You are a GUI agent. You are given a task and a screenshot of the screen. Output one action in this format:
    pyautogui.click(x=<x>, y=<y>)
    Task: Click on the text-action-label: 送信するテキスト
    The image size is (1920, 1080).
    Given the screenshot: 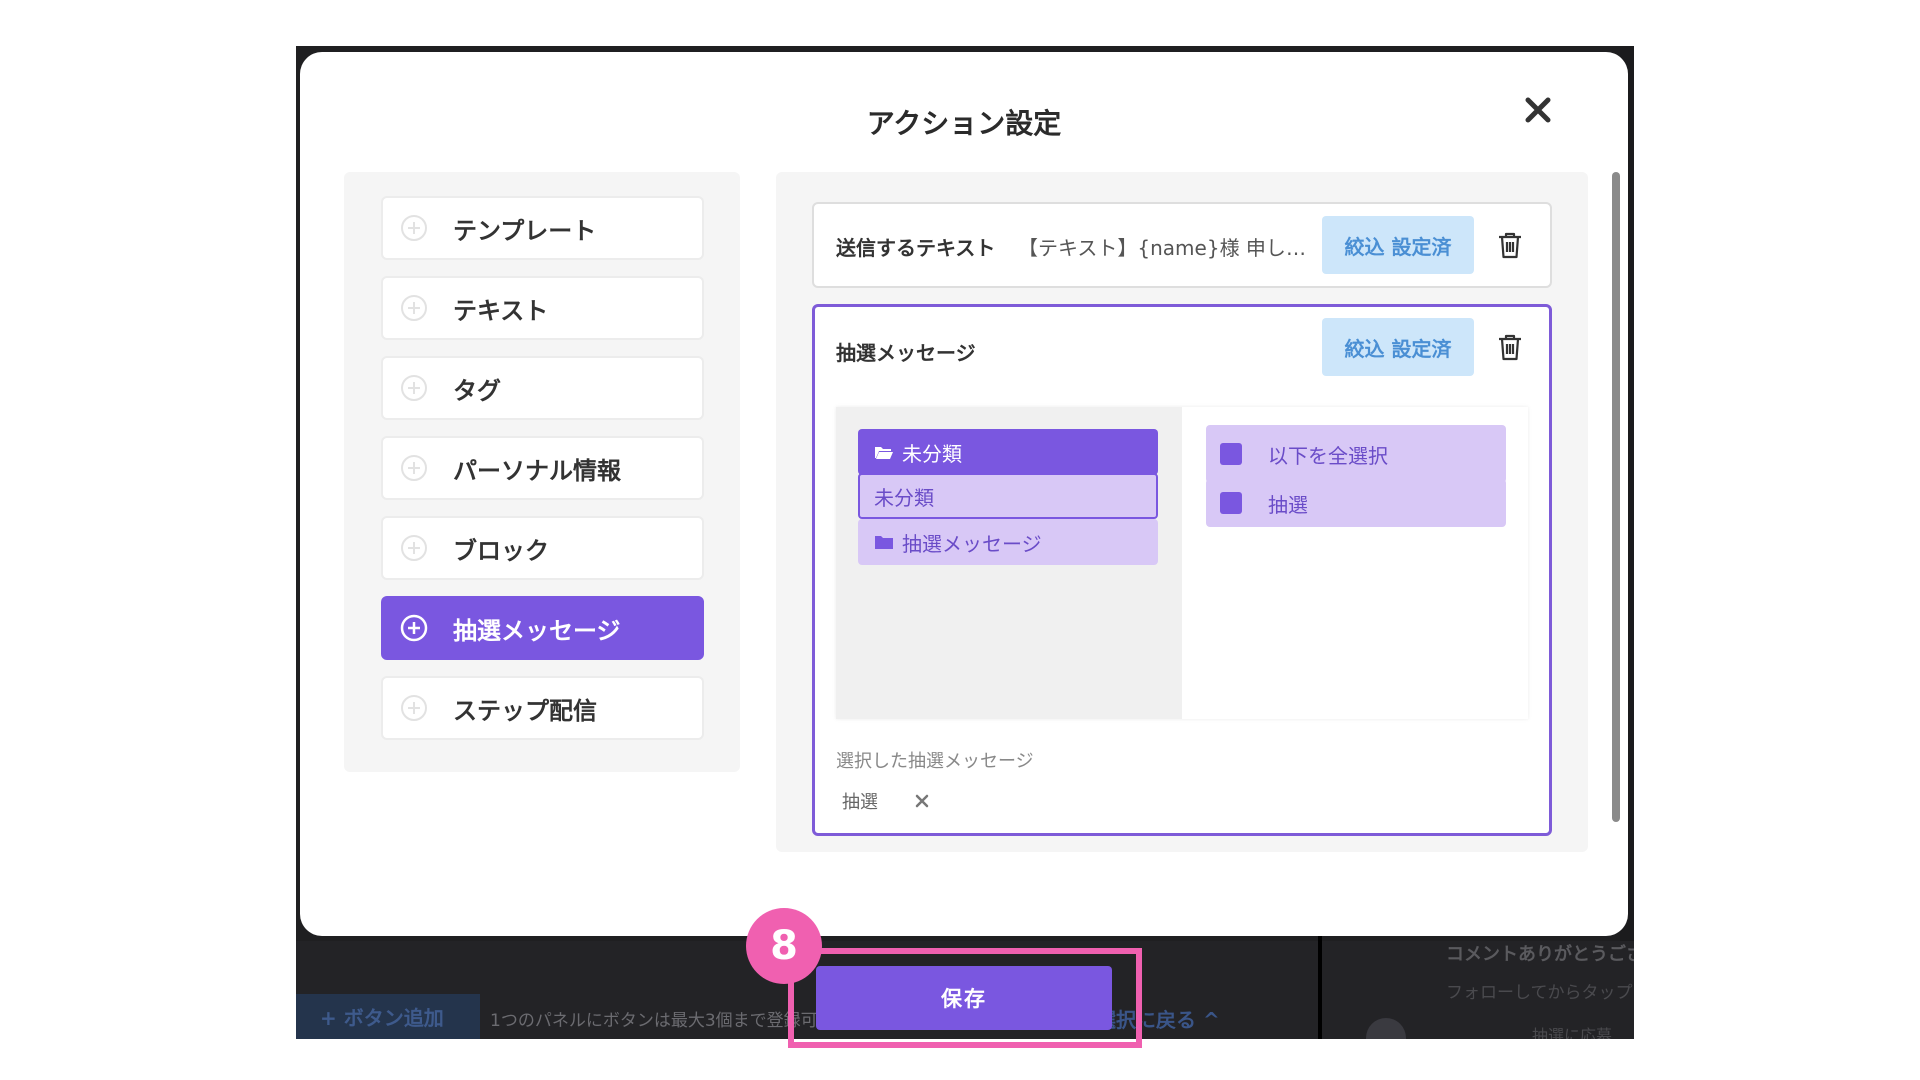 What is the action you would take?
    pyautogui.click(x=916, y=248)
    